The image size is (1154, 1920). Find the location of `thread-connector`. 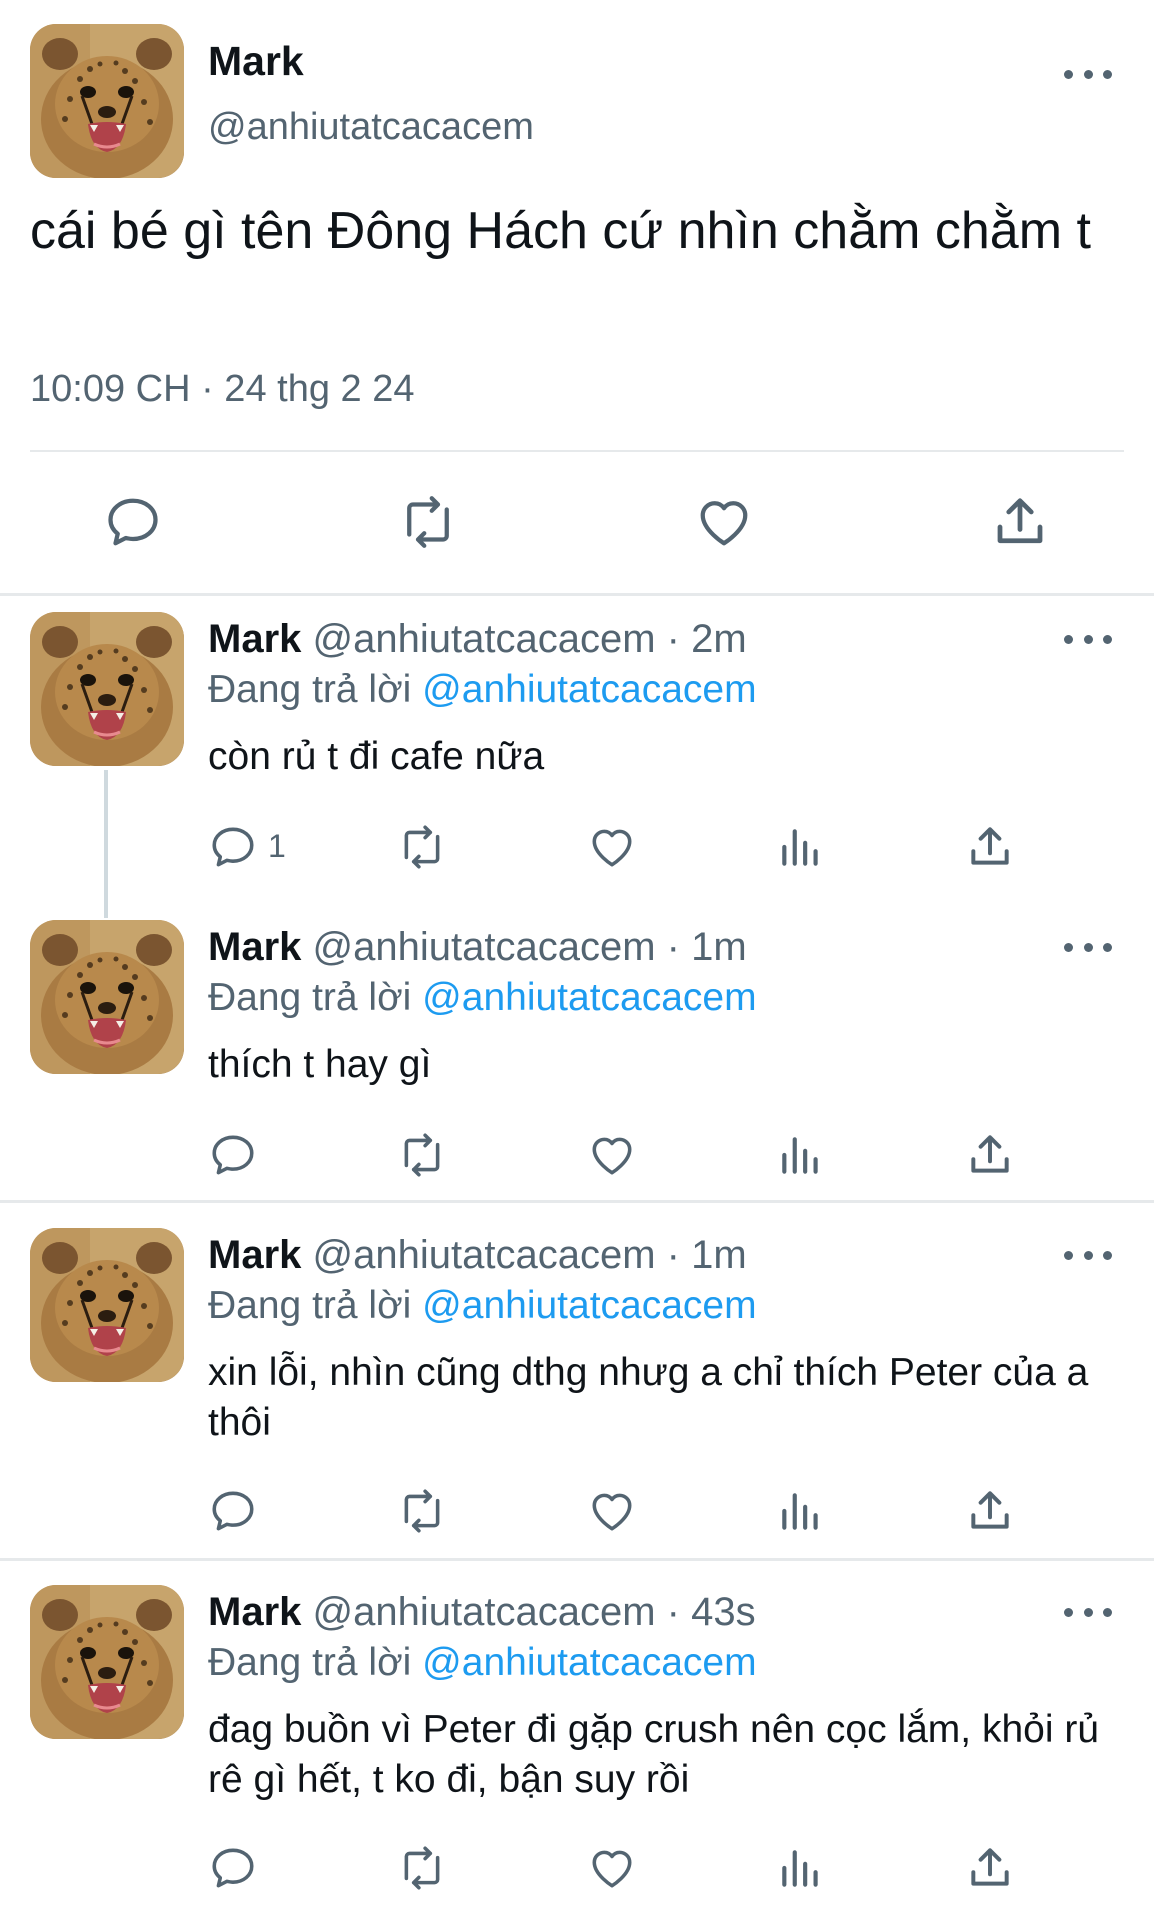

thread-connector is located at coordinates (106, 844).